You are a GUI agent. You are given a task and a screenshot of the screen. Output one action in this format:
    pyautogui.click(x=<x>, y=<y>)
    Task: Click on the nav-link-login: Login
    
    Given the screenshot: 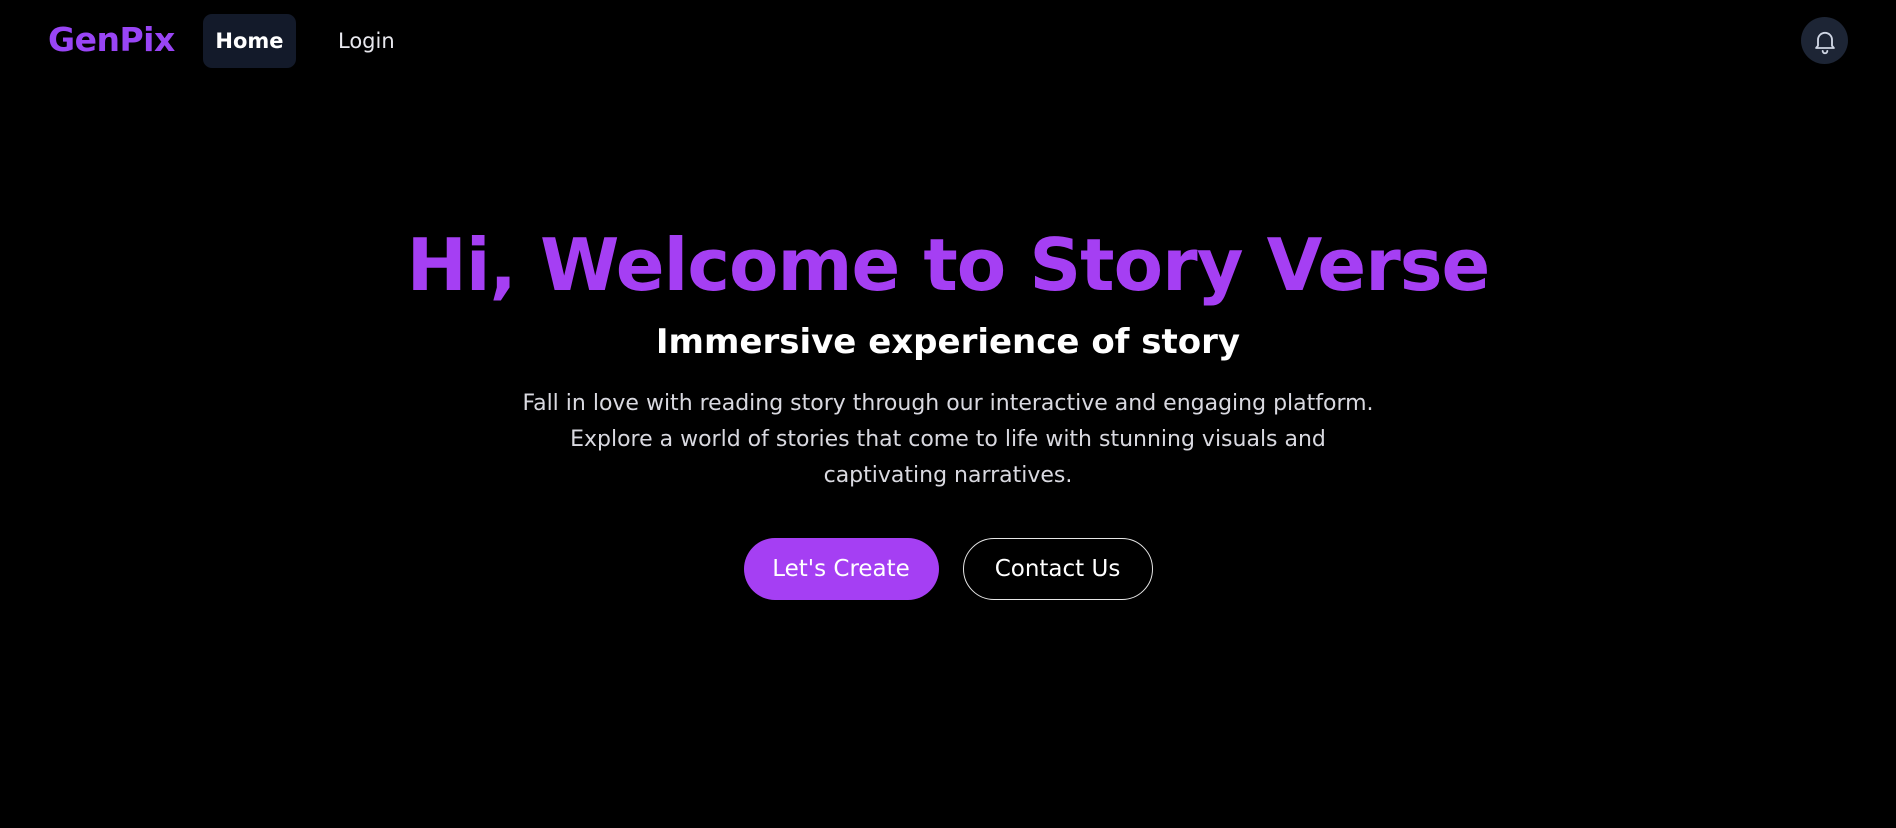 What is the action you would take?
    pyautogui.click(x=366, y=41)
    